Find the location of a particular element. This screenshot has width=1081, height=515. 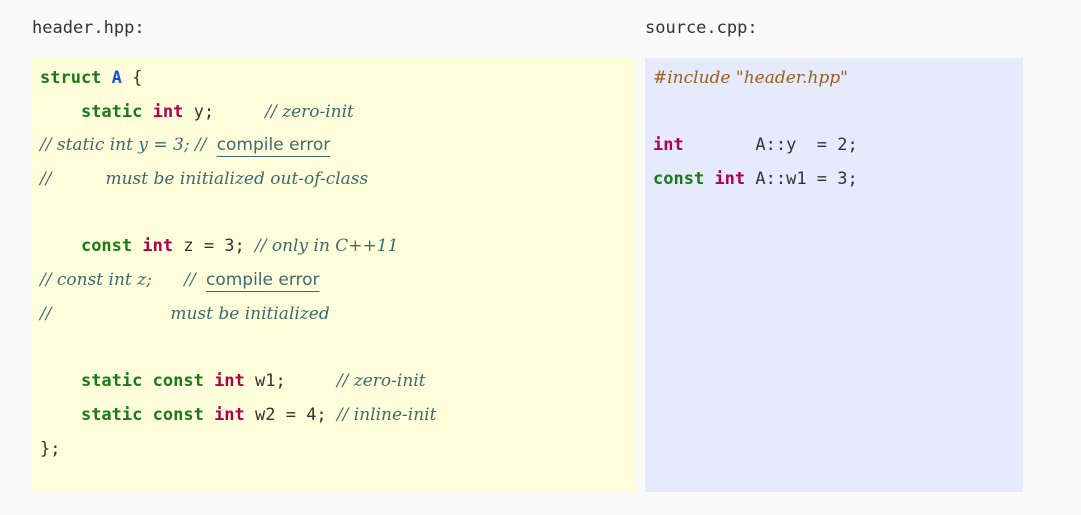

code-text: }; is located at coordinates (50, 448).